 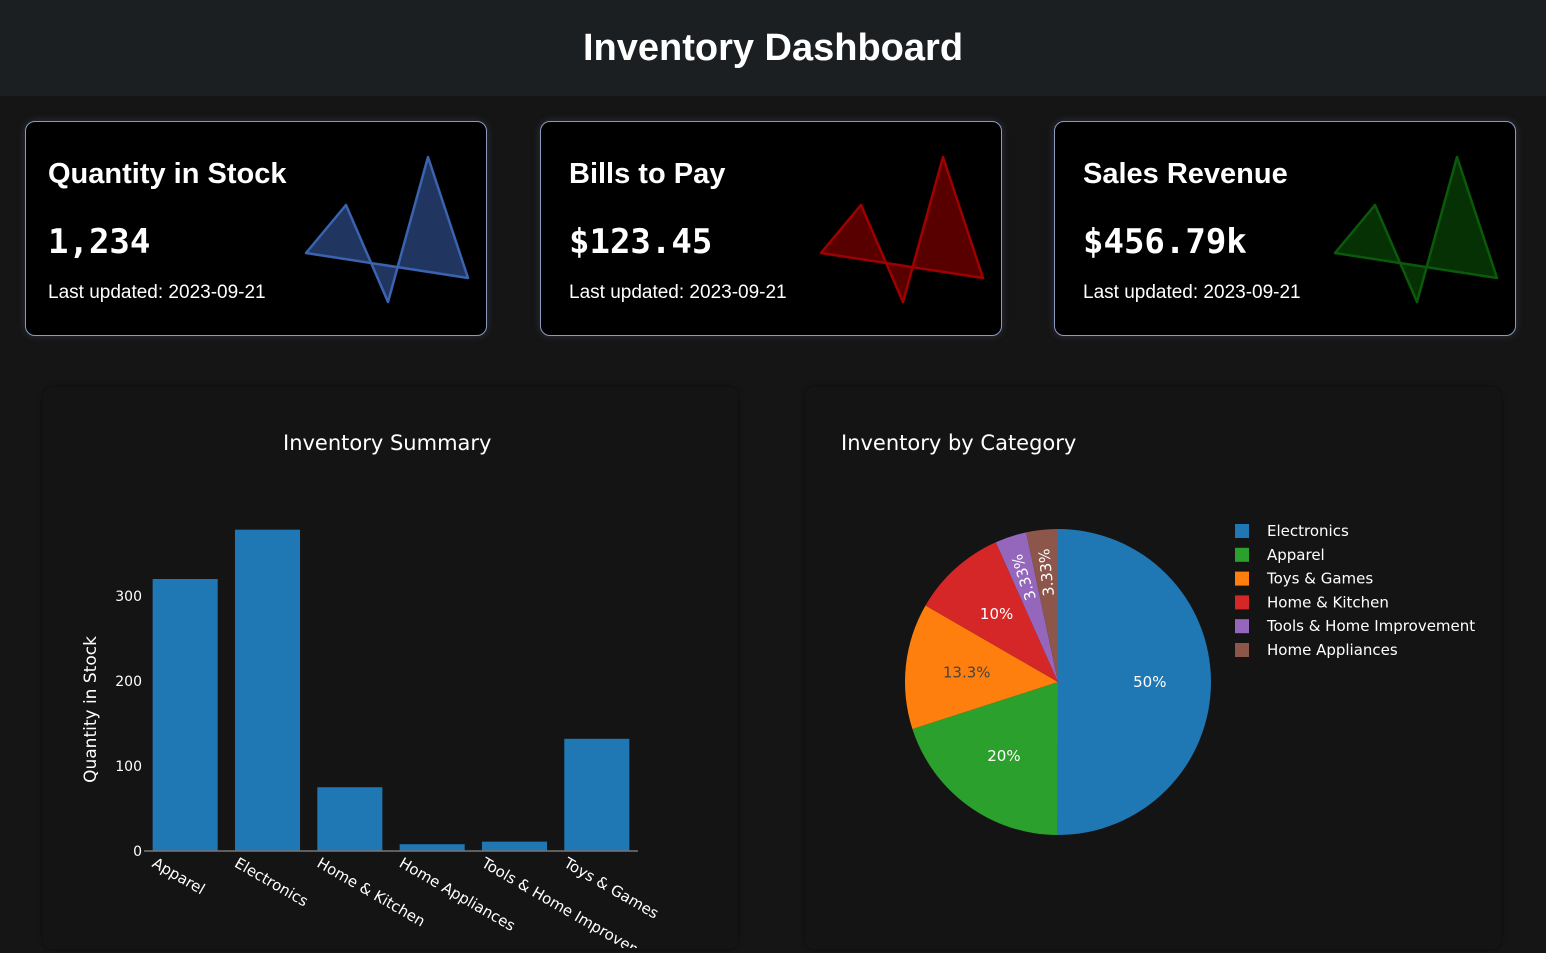 I want to click on y-axis-label: Quantity in Stock, so click(x=91, y=709).